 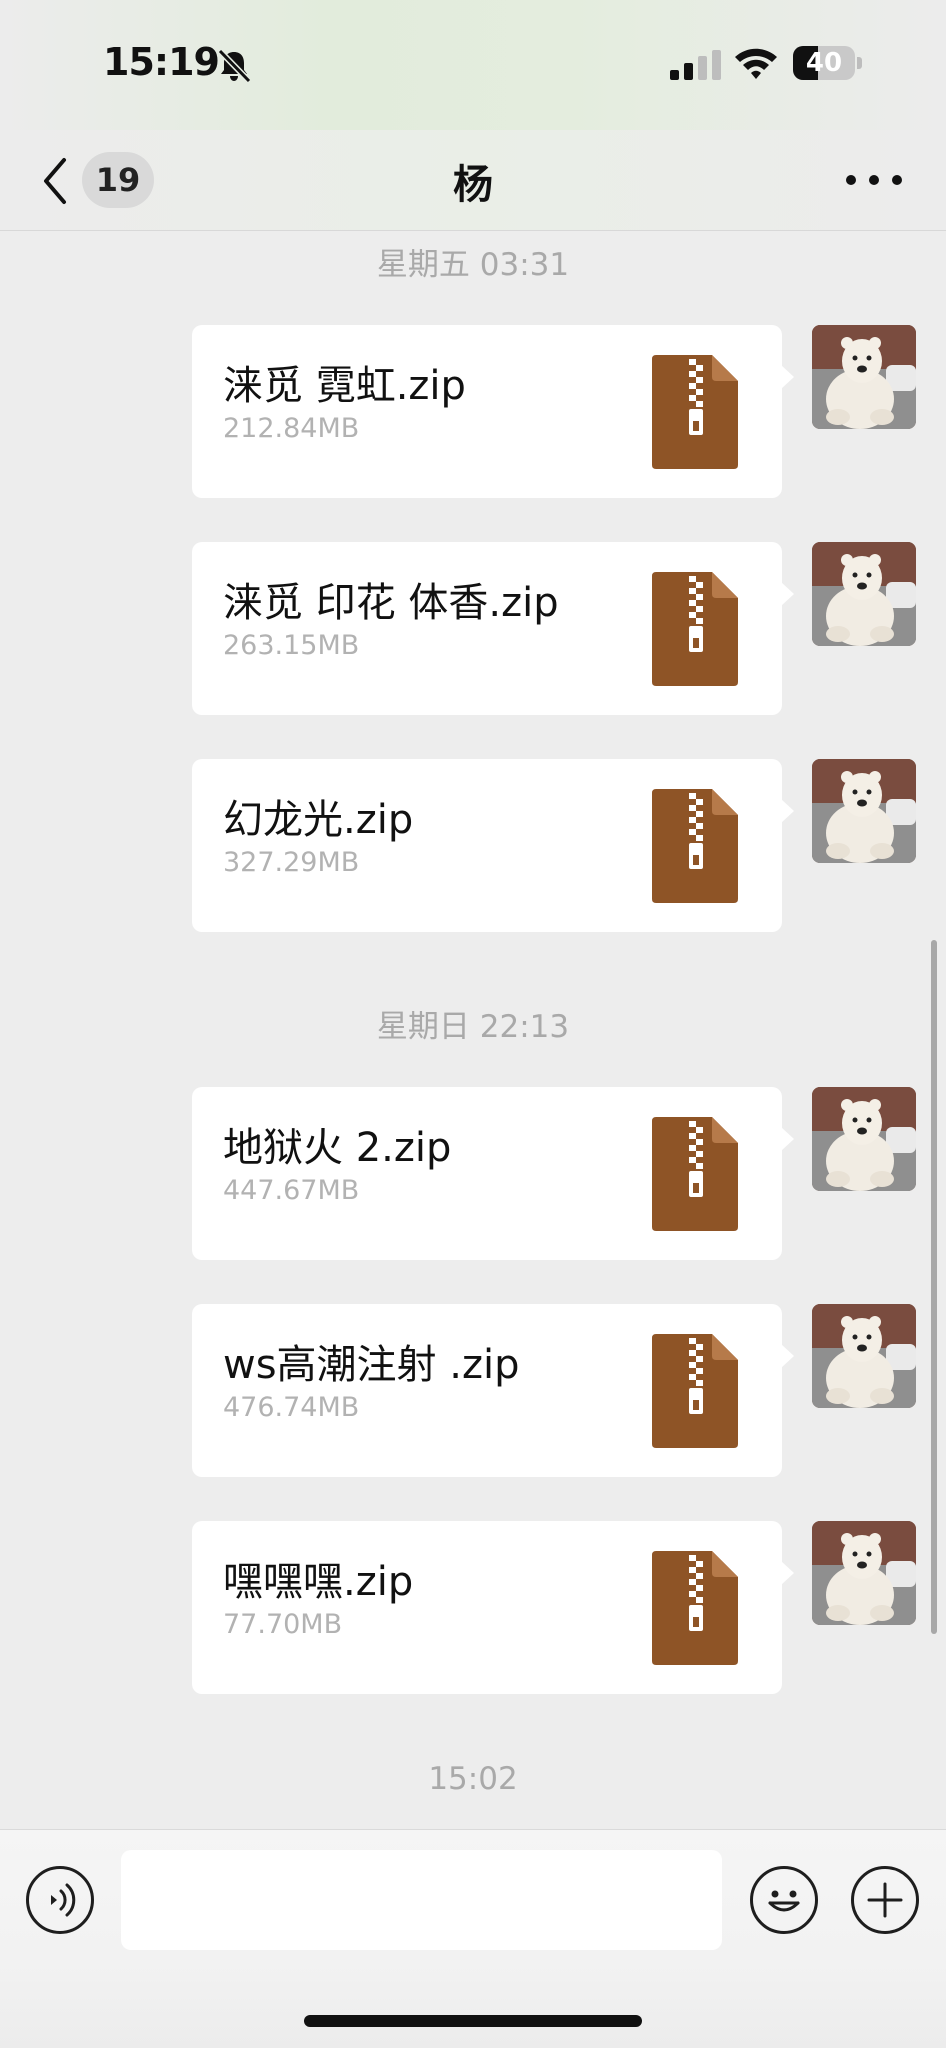 What do you see at coordinates (493, 845) in the screenshot?
I see `file-message: 幻龙光.zip 327.29MB` at bounding box center [493, 845].